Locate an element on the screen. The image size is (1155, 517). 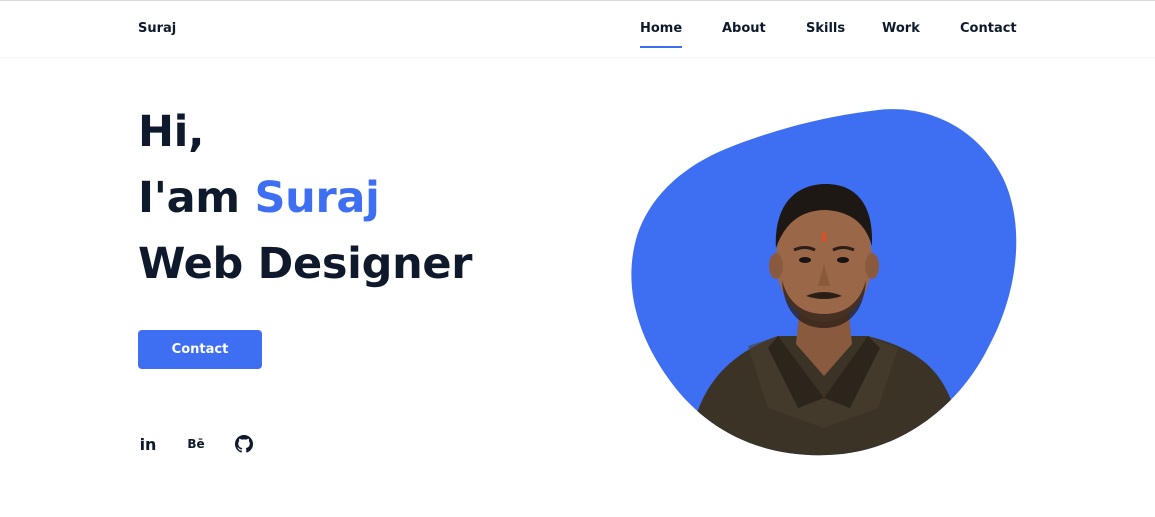
behance-icon: Bē is located at coordinates (196, 444).